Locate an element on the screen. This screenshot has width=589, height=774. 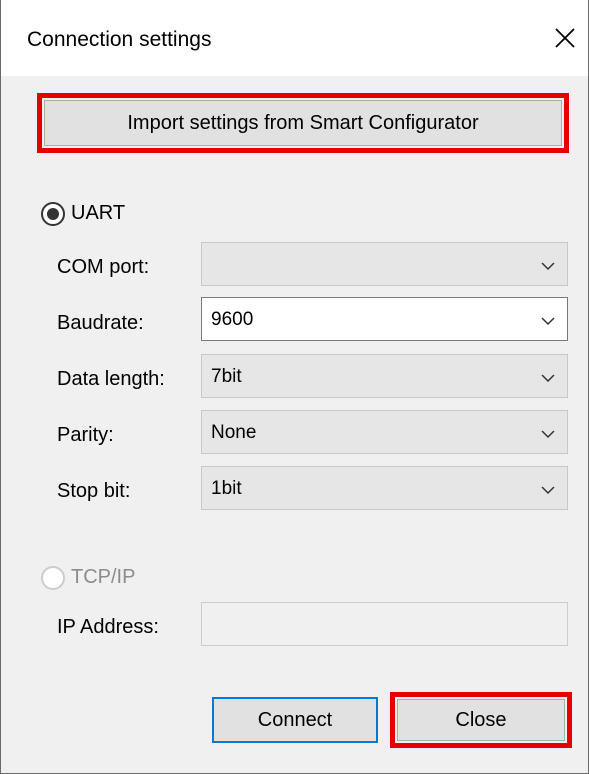
close-button: Close is located at coordinates (481, 720).